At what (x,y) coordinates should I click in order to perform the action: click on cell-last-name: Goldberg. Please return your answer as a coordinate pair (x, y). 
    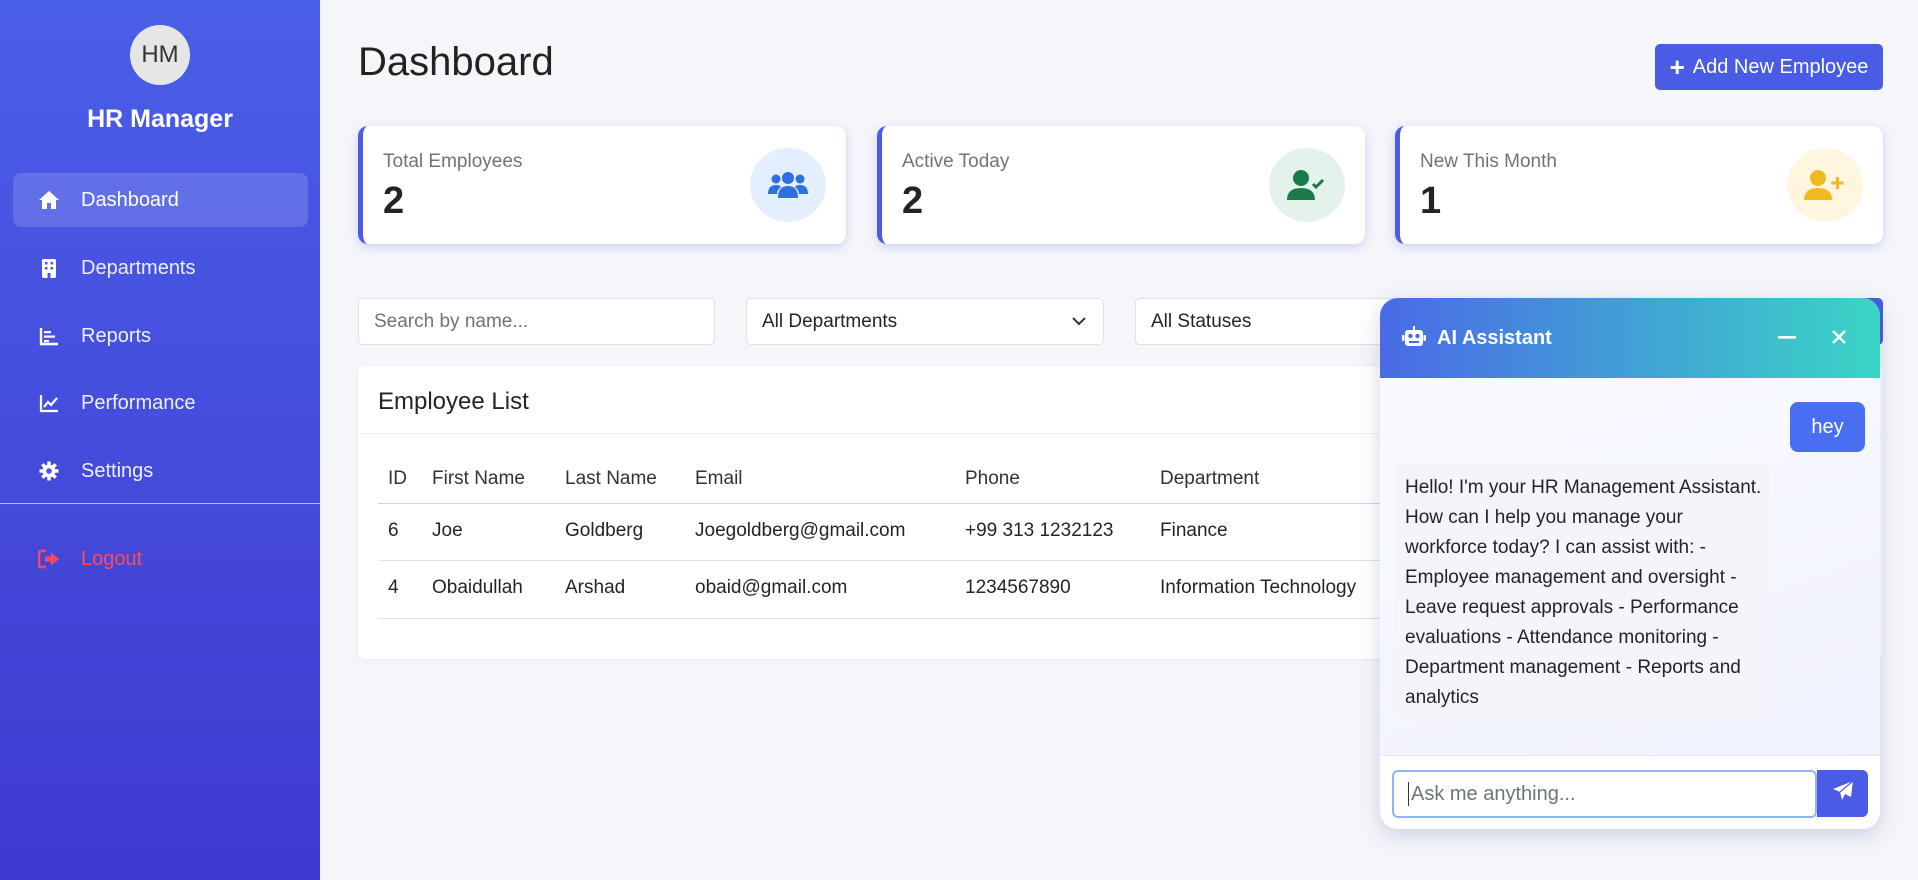
    Looking at the image, I should click on (604, 530).